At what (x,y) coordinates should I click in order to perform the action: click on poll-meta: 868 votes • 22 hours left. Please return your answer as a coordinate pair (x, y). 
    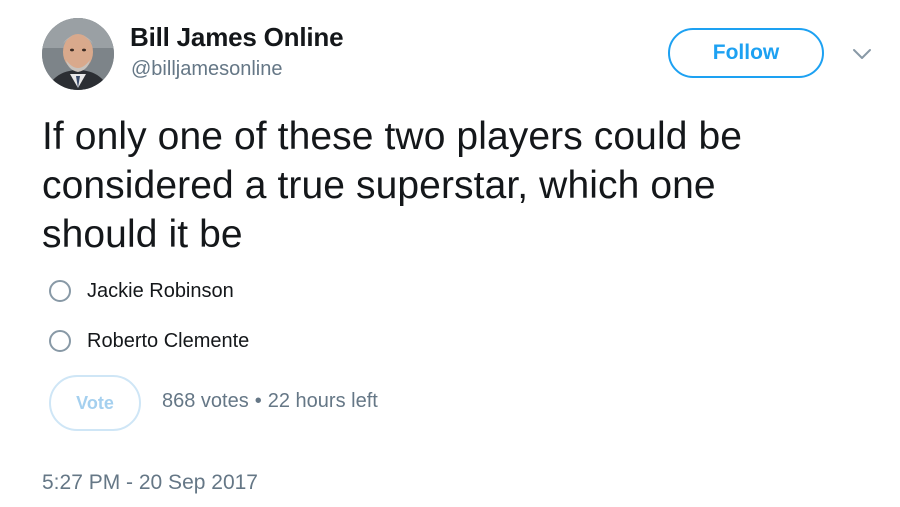
    Looking at the image, I should click on (270, 401).